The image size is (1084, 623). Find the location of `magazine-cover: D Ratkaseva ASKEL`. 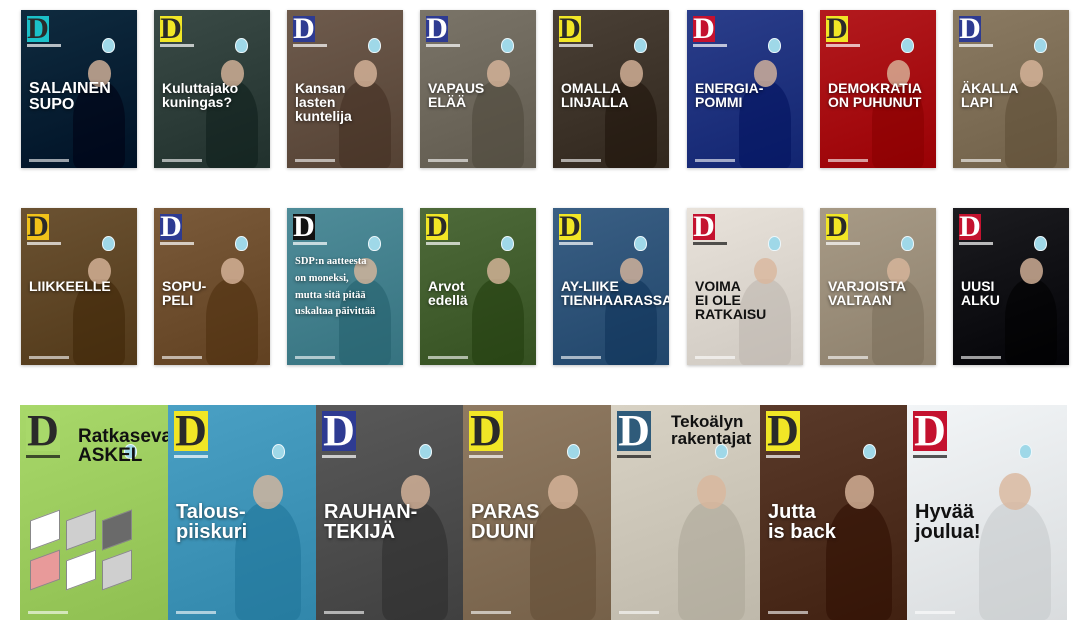

magazine-cover: D Ratkaseva ASKEL is located at coordinates (94, 512).